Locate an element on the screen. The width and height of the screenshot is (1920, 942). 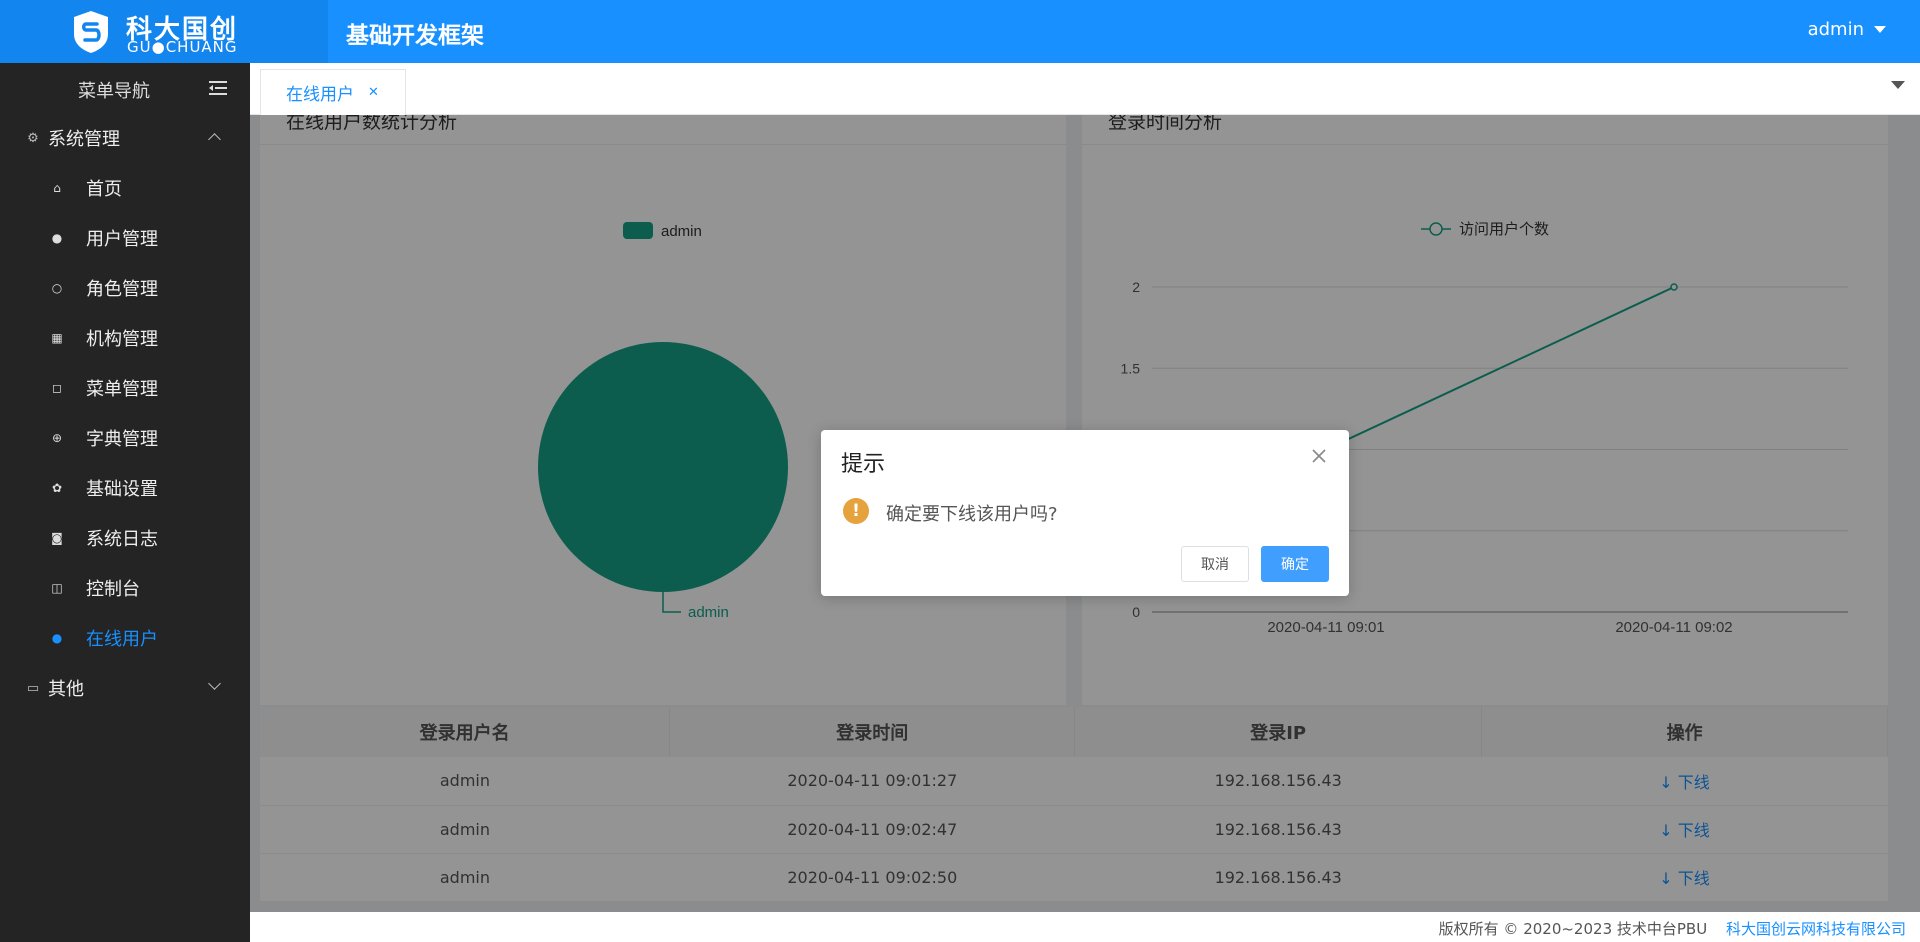
close-icon is located at coordinates (1319, 456).